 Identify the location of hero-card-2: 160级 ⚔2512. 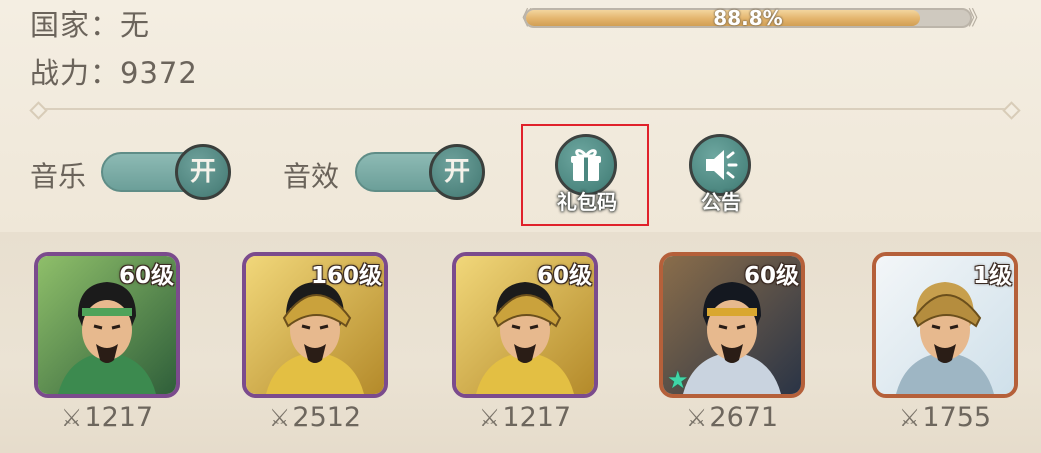
(316, 347).